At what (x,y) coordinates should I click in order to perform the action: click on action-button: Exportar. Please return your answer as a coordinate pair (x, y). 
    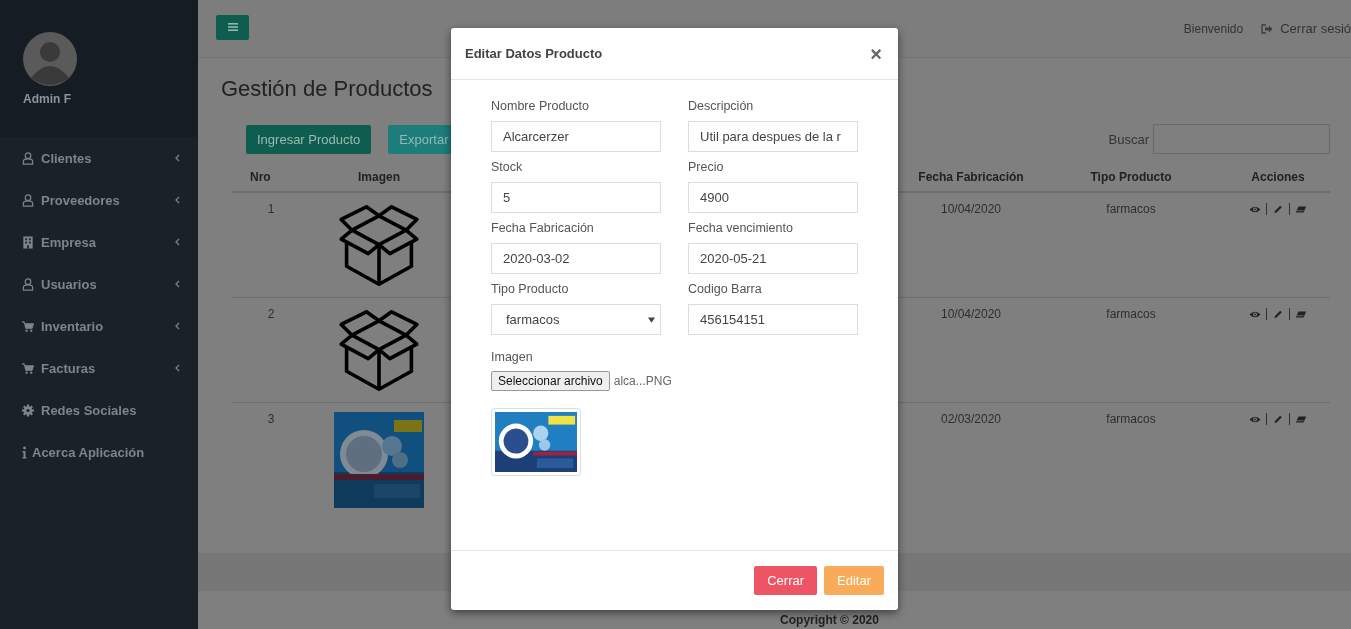
    Looking at the image, I should click on (420, 139).